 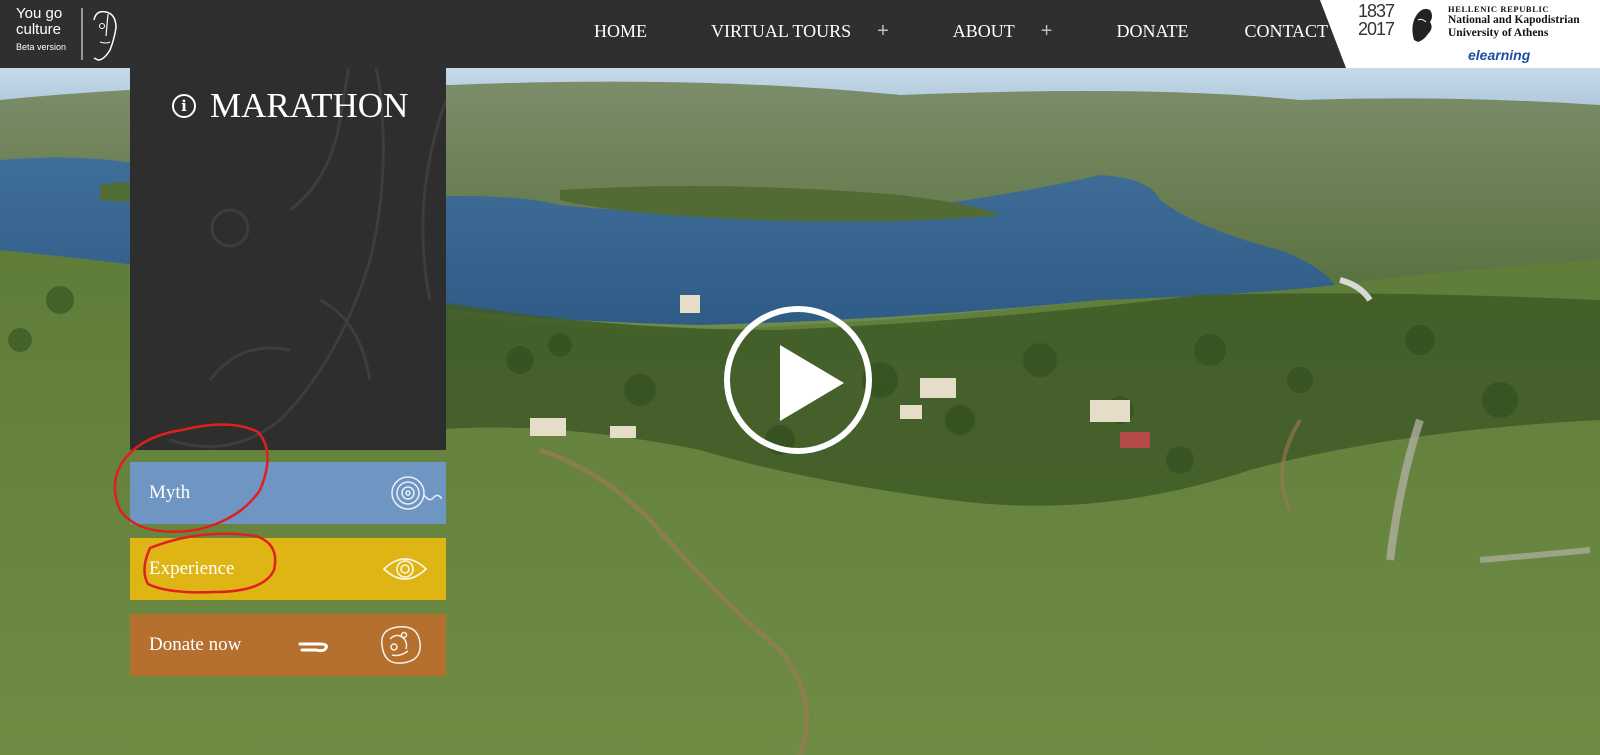 I want to click on nav-contact: CONTACT, so click(x=1286, y=31).